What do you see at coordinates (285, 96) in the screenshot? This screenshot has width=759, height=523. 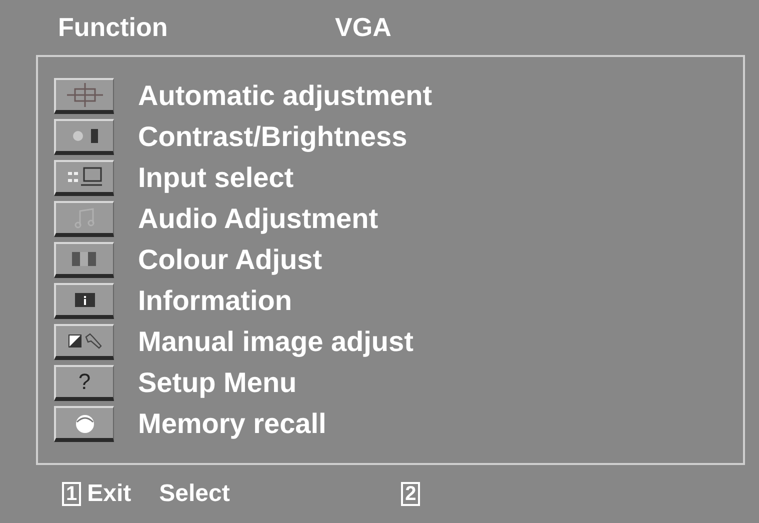 I see `menu-item: Automatic adjustment` at bounding box center [285, 96].